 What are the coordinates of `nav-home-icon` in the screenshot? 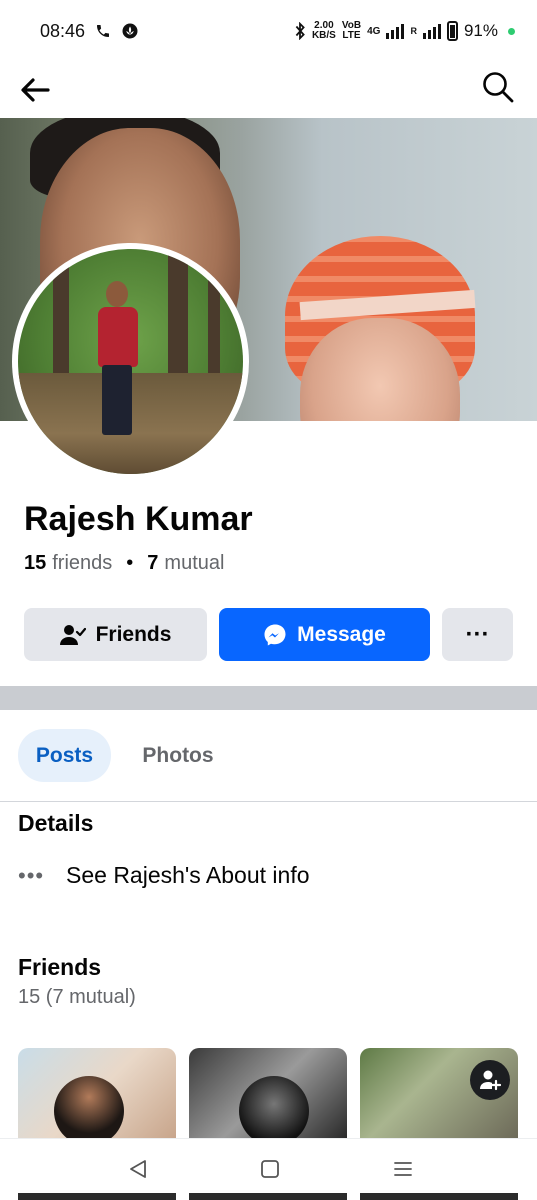 It's located at (270, 1169).